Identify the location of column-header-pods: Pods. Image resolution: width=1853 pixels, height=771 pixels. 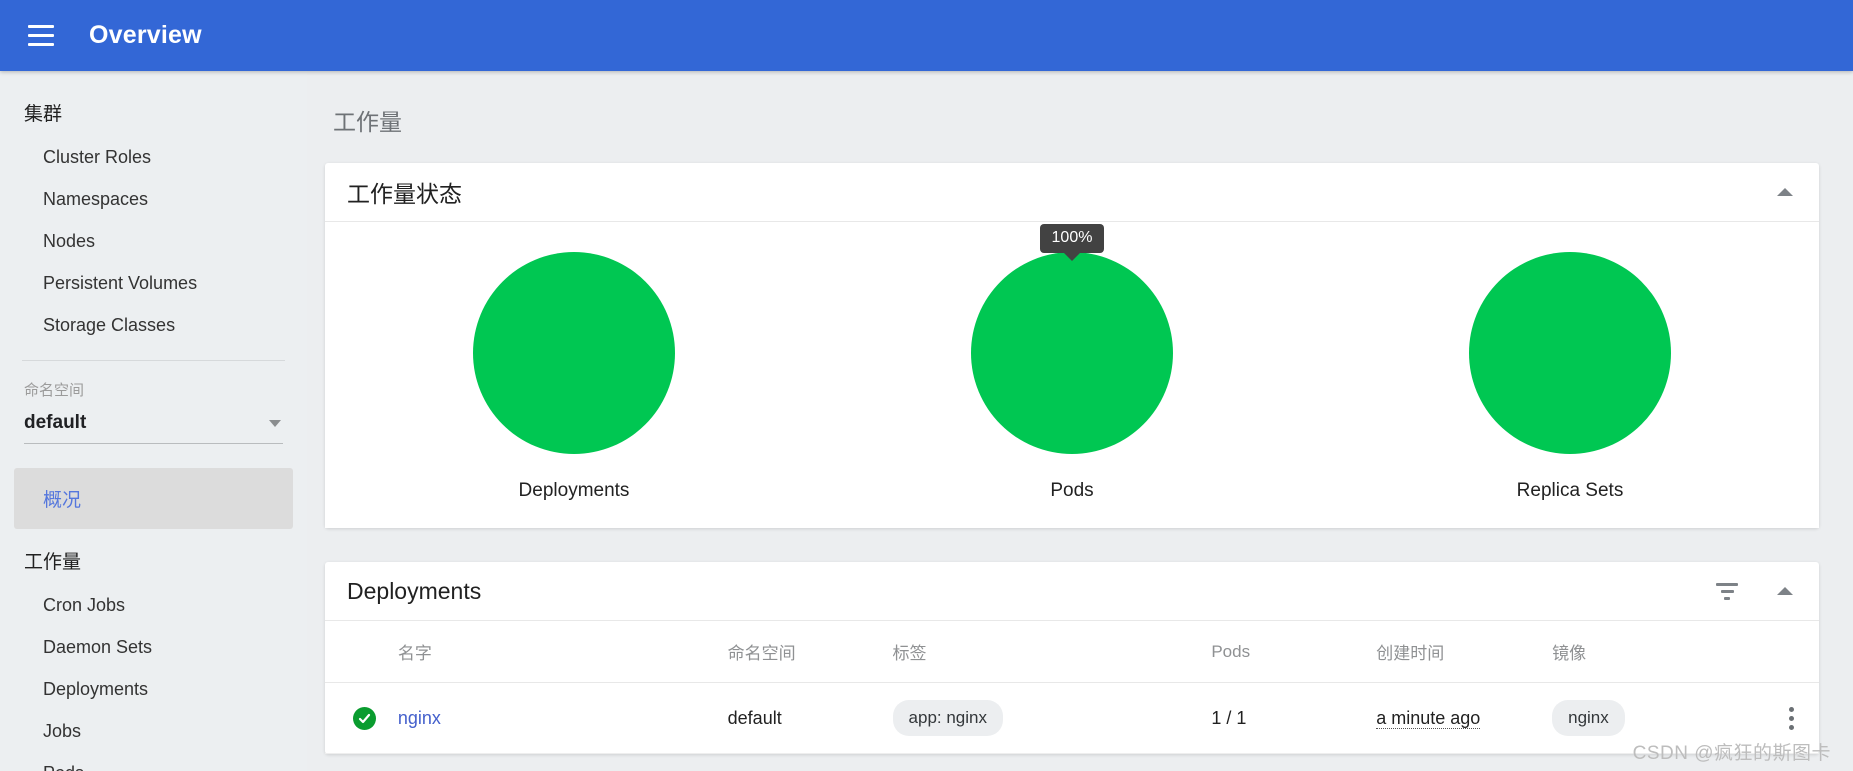
(1286, 652).